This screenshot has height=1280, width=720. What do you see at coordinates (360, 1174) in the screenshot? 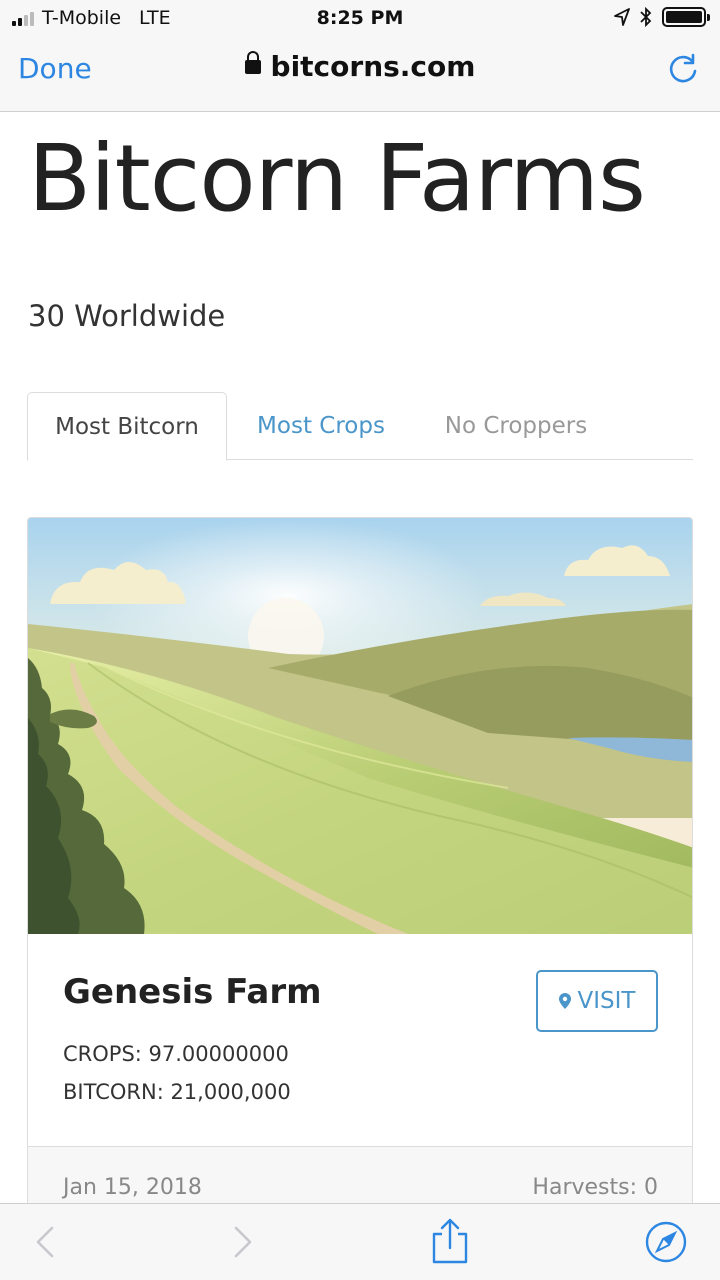
I see `card-footer: Jan 15, 2018 Harvests: 0` at bounding box center [360, 1174].